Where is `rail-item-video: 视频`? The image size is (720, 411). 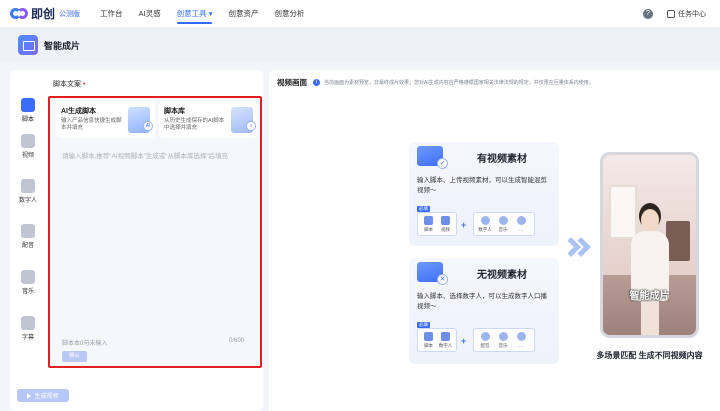
rail-item-video: 视频 is located at coordinates (28, 148).